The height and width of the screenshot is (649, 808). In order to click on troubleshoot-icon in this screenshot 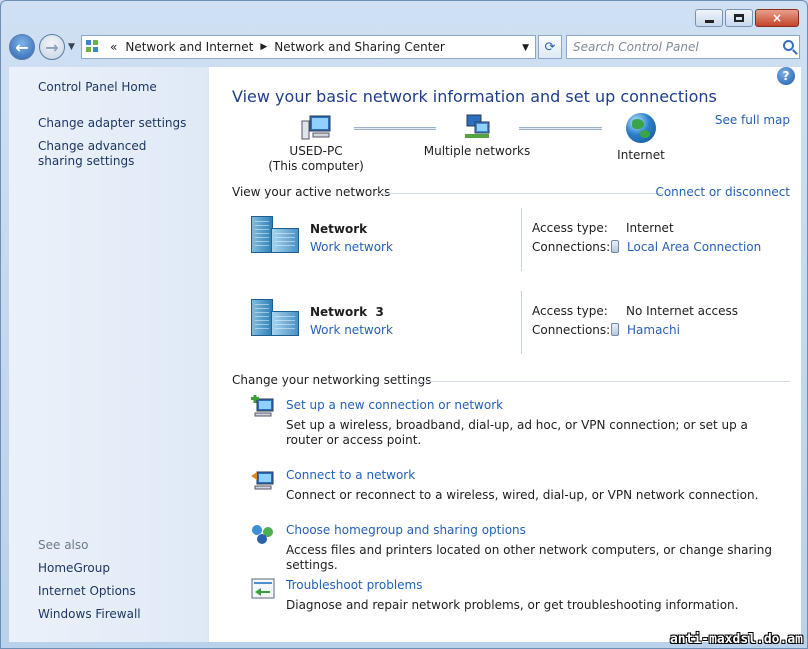, I will do `click(263, 588)`.